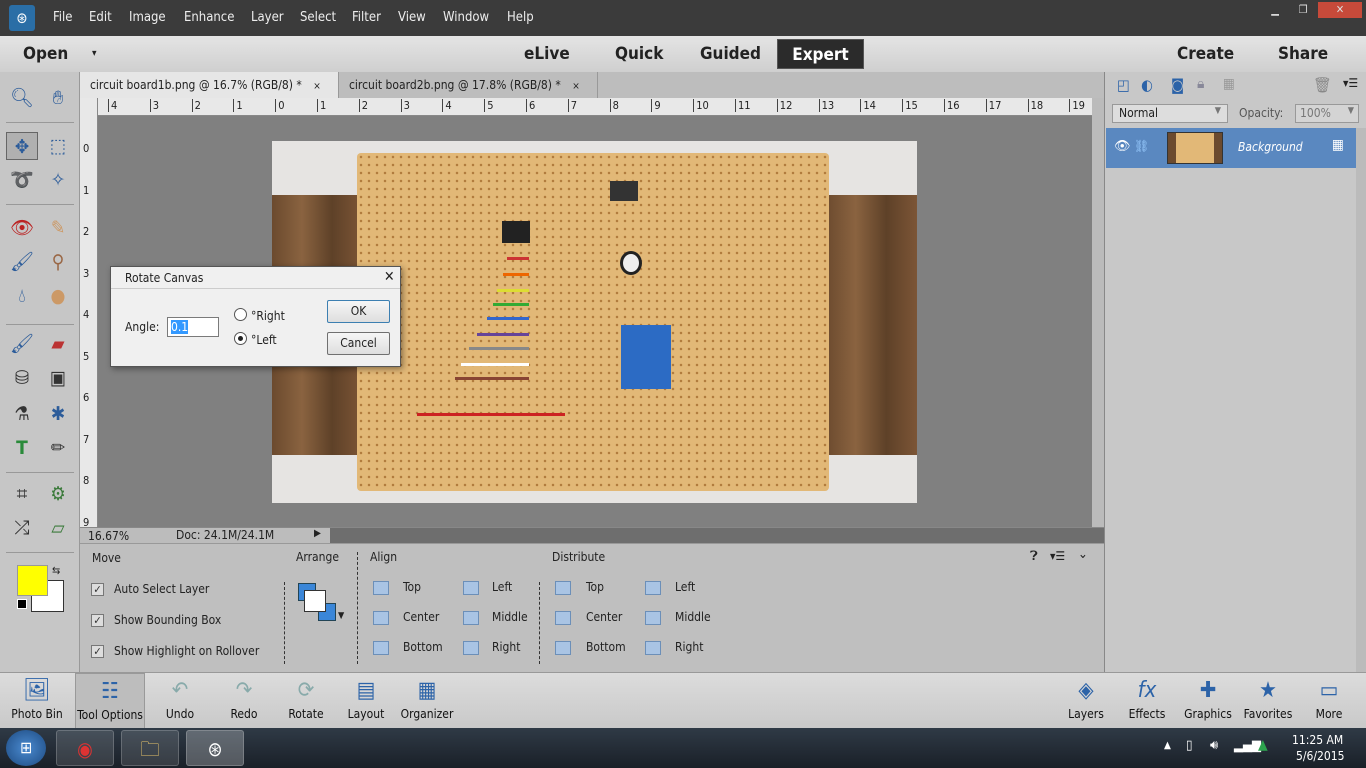 This screenshot has height=768, width=1366. What do you see at coordinates (358, 343) in the screenshot?
I see `cancel-button: Cancel` at bounding box center [358, 343].